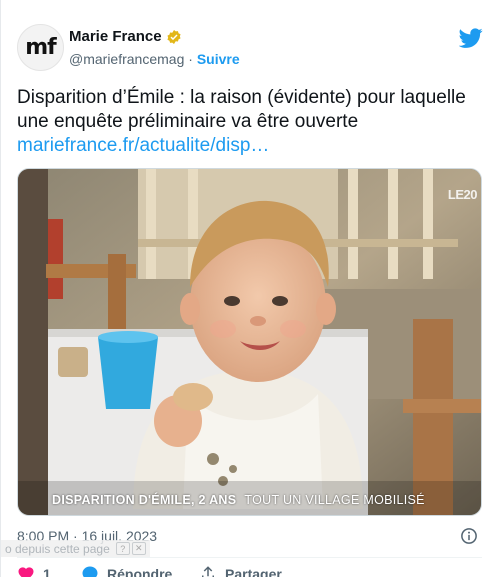 Image resolution: width=494 pixels, height=577 pixels. I want to click on reply-label: Répondre, so click(140, 571).